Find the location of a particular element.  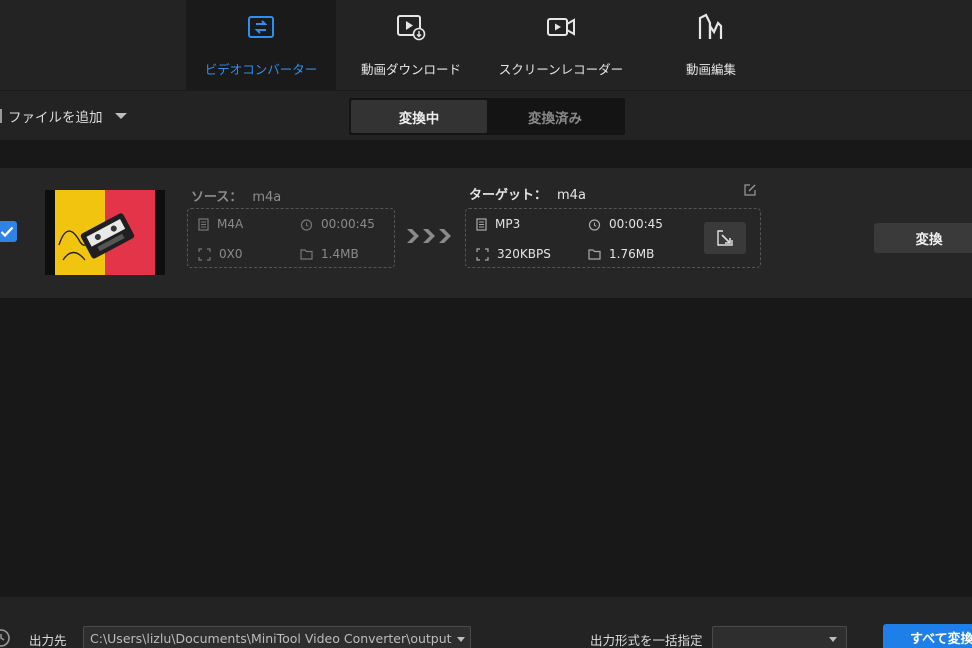

target-size: 1.76MB is located at coordinates (621, 254).